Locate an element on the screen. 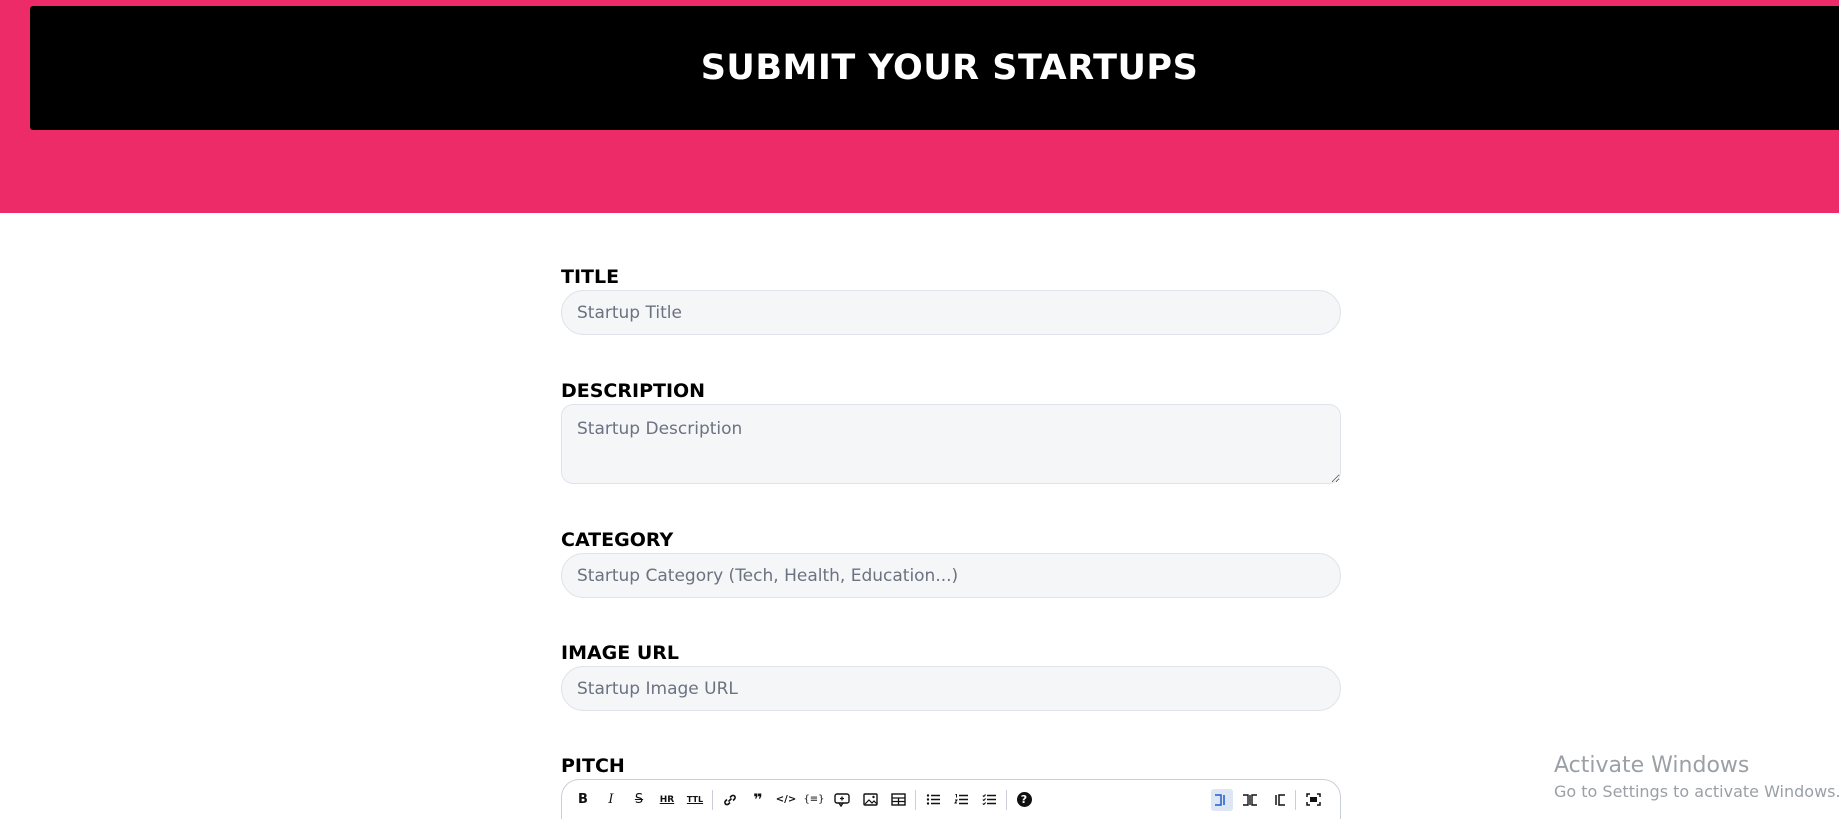 This screenshot has width=1839, height=819. quote-button: ❞ is located at coordinates (758, 800).